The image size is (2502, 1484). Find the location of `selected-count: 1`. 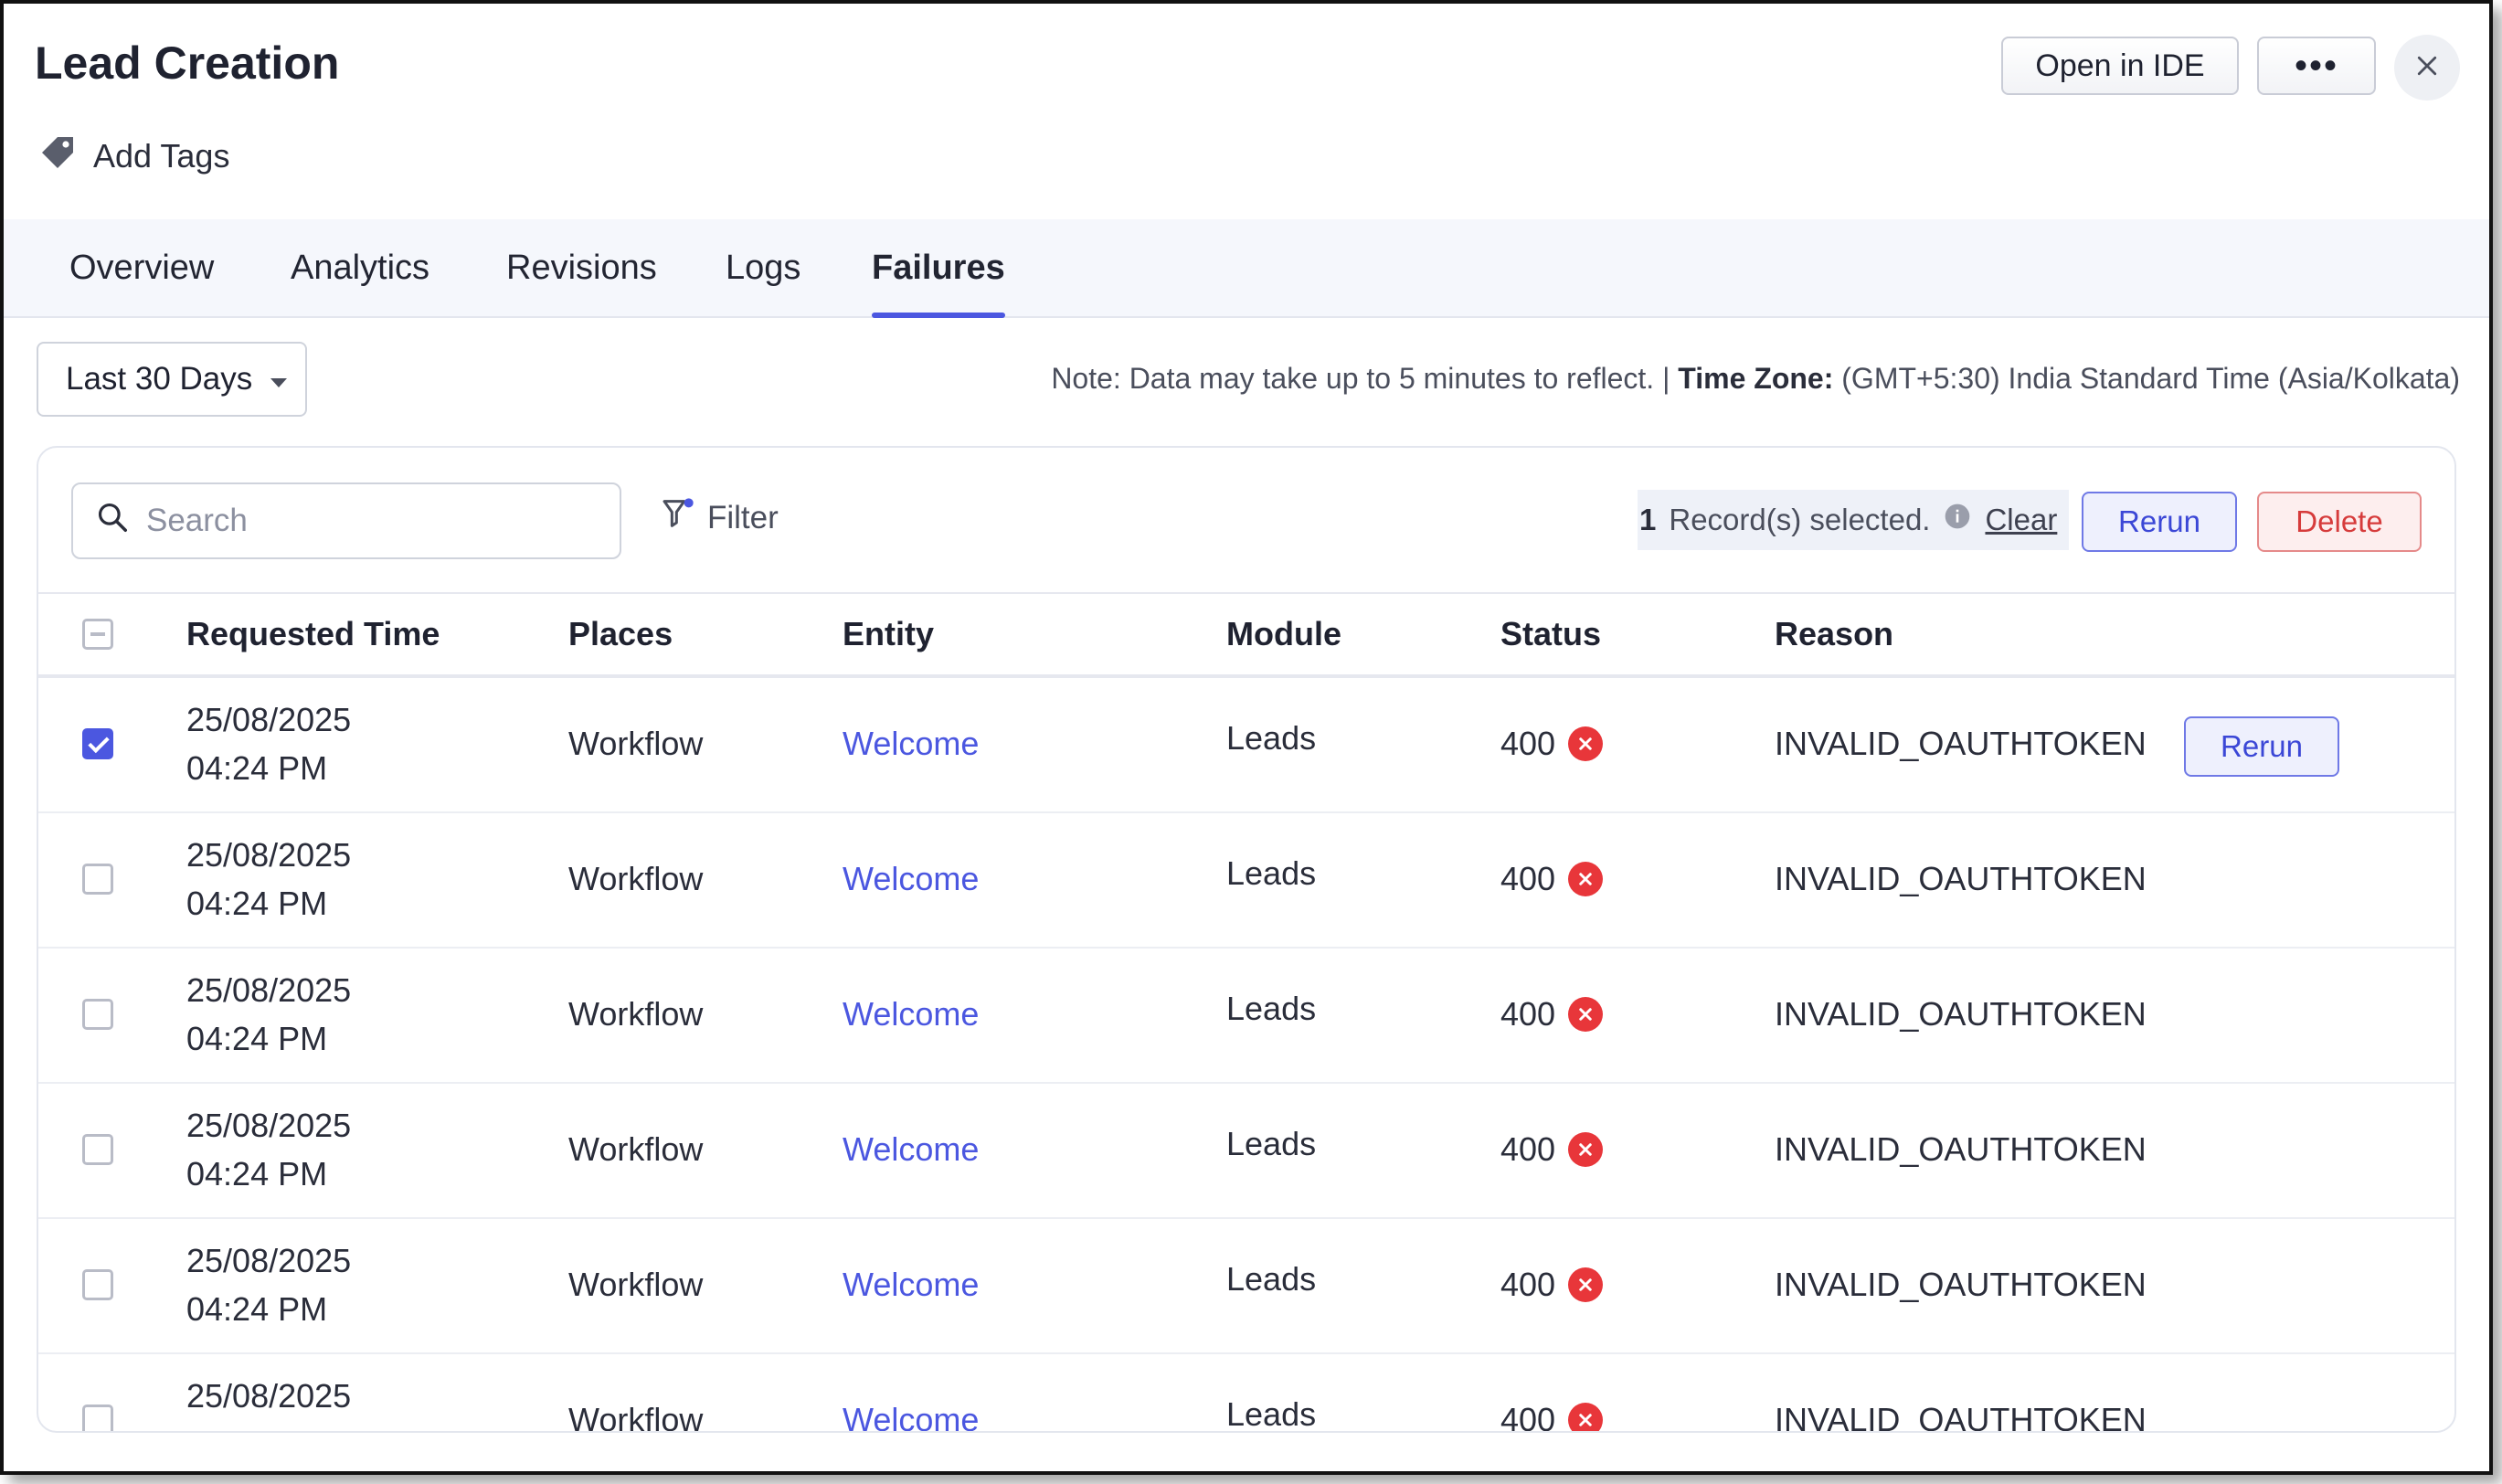

selected-count: 1 is located at coordinates (1648, 519).